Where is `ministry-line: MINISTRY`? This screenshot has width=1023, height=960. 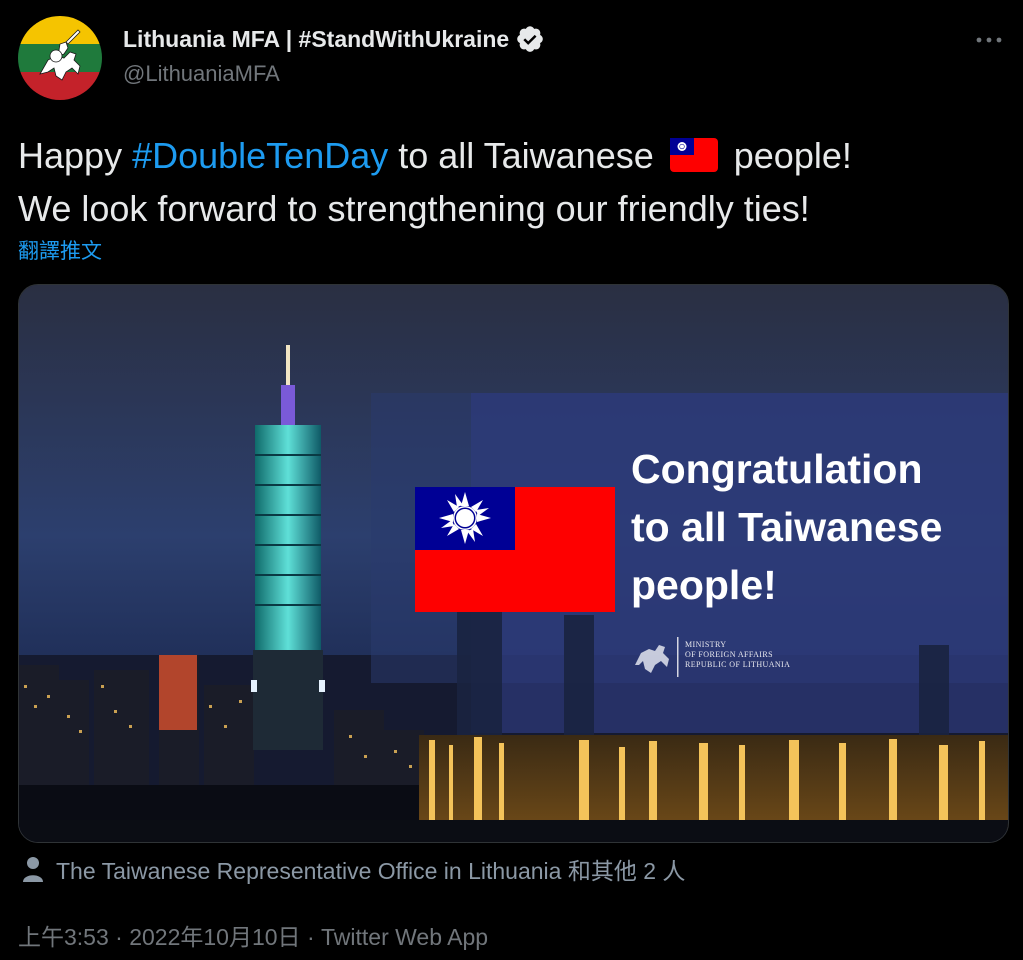
ministry-line: MINISTRY is located at coordinates (706, 644).